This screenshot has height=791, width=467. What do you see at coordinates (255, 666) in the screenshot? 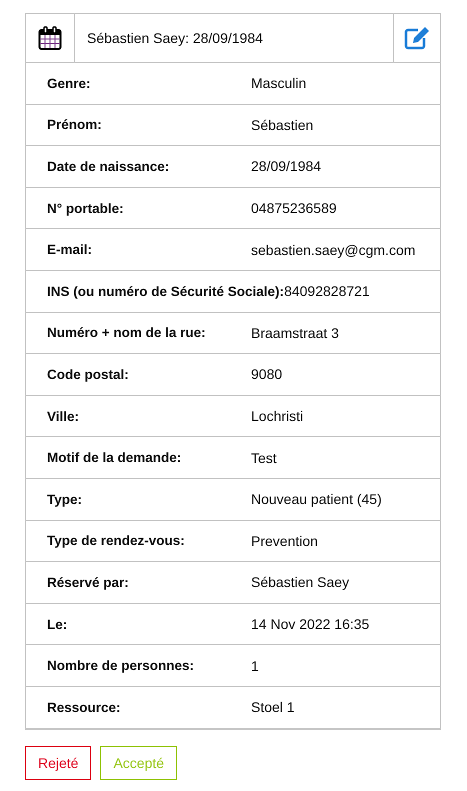
I see `field-value: 1` at bounding box center [255, 666].